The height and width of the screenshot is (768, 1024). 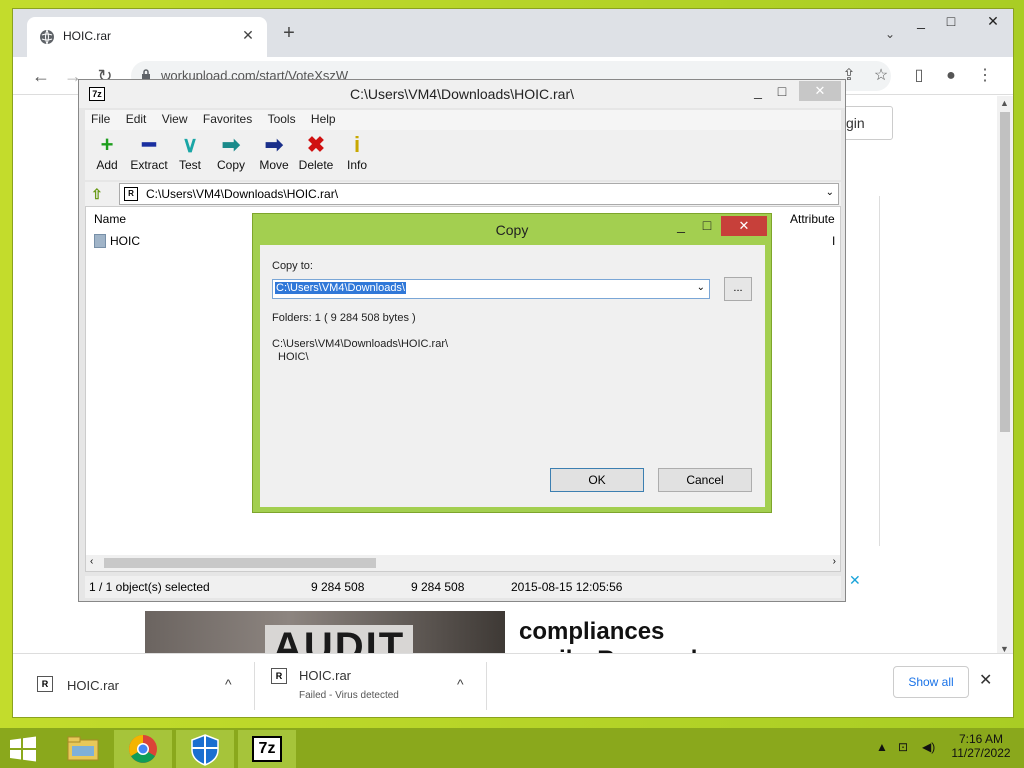 What do you see at coordinates (100, 119) in the screenshot?
I see `menu-file: File` at bounding box center [100, 119].